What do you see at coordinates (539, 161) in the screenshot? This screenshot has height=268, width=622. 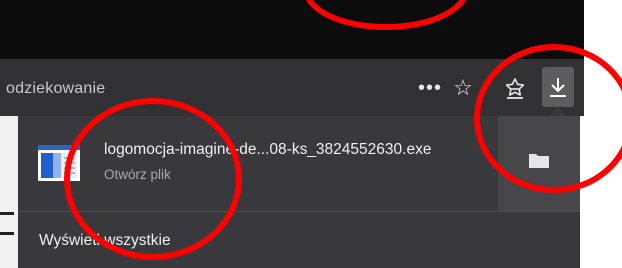 I see `folder-icon` at bounding box center [539, 161].